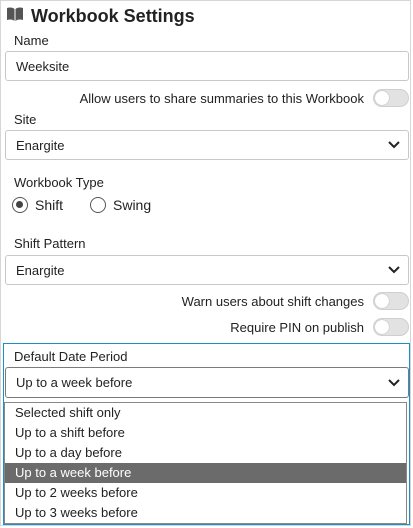  Describe the element at coordinates (207, 382) in the screenshot. I see `default-date-period-select: Up to a week before` at that location.